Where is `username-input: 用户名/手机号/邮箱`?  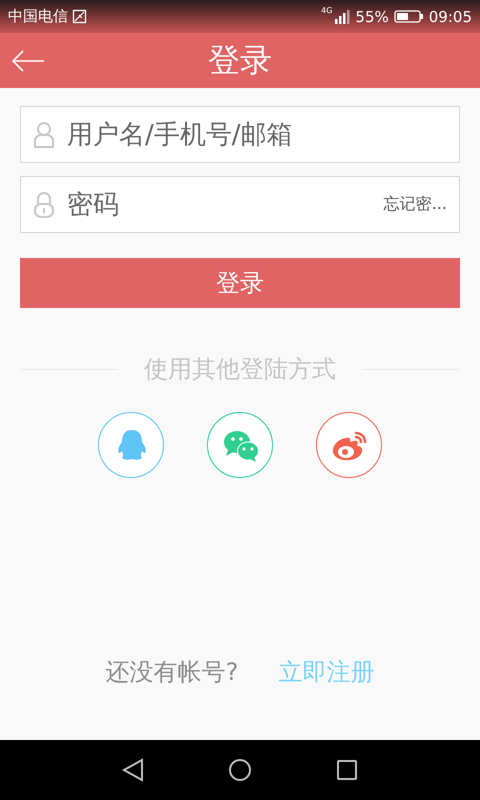
username-input: 用户名/手机号/邮箱 is located at coordinates (256, 134).